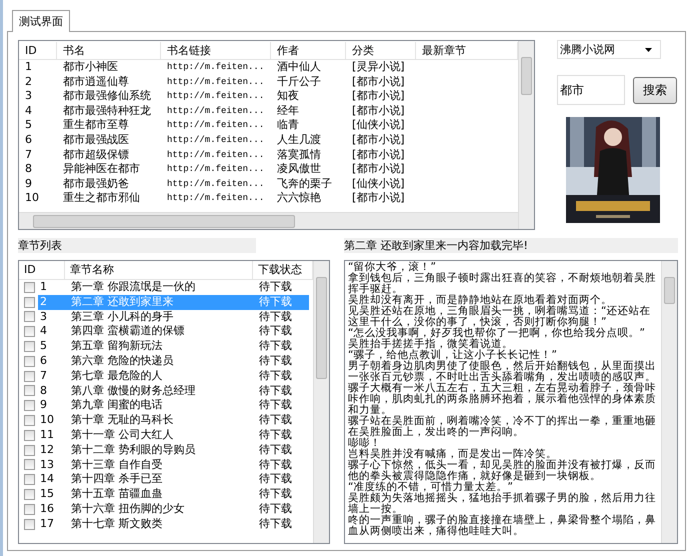  I want to click on table-cell-text: 六六惊艳, so click(299, 198).